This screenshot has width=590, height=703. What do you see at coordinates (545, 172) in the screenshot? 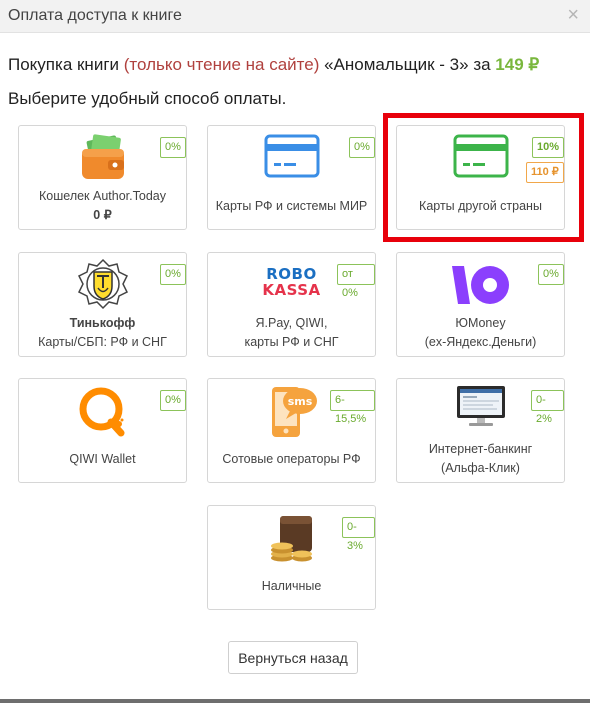
I see `surcharge-badge: 110 ₽` at bounding box center [545, 172].